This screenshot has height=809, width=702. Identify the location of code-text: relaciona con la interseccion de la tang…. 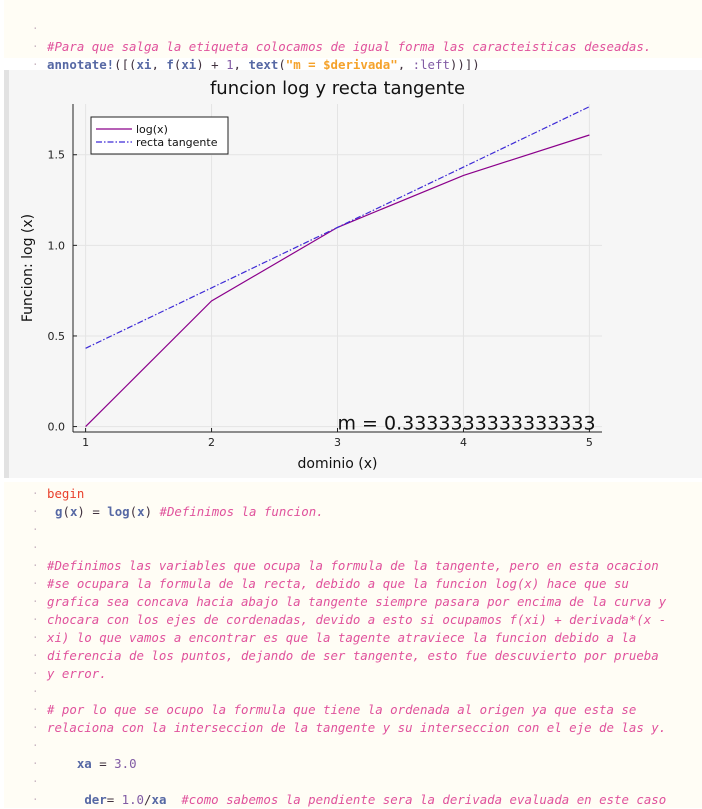
(357, 727).